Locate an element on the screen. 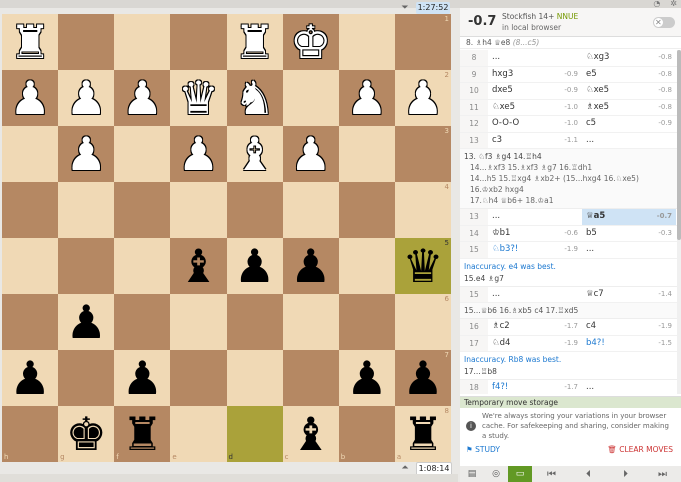 The width and height of the screenshot is (681, 482). square-a6: 6 is located at coordinates (422, 322).